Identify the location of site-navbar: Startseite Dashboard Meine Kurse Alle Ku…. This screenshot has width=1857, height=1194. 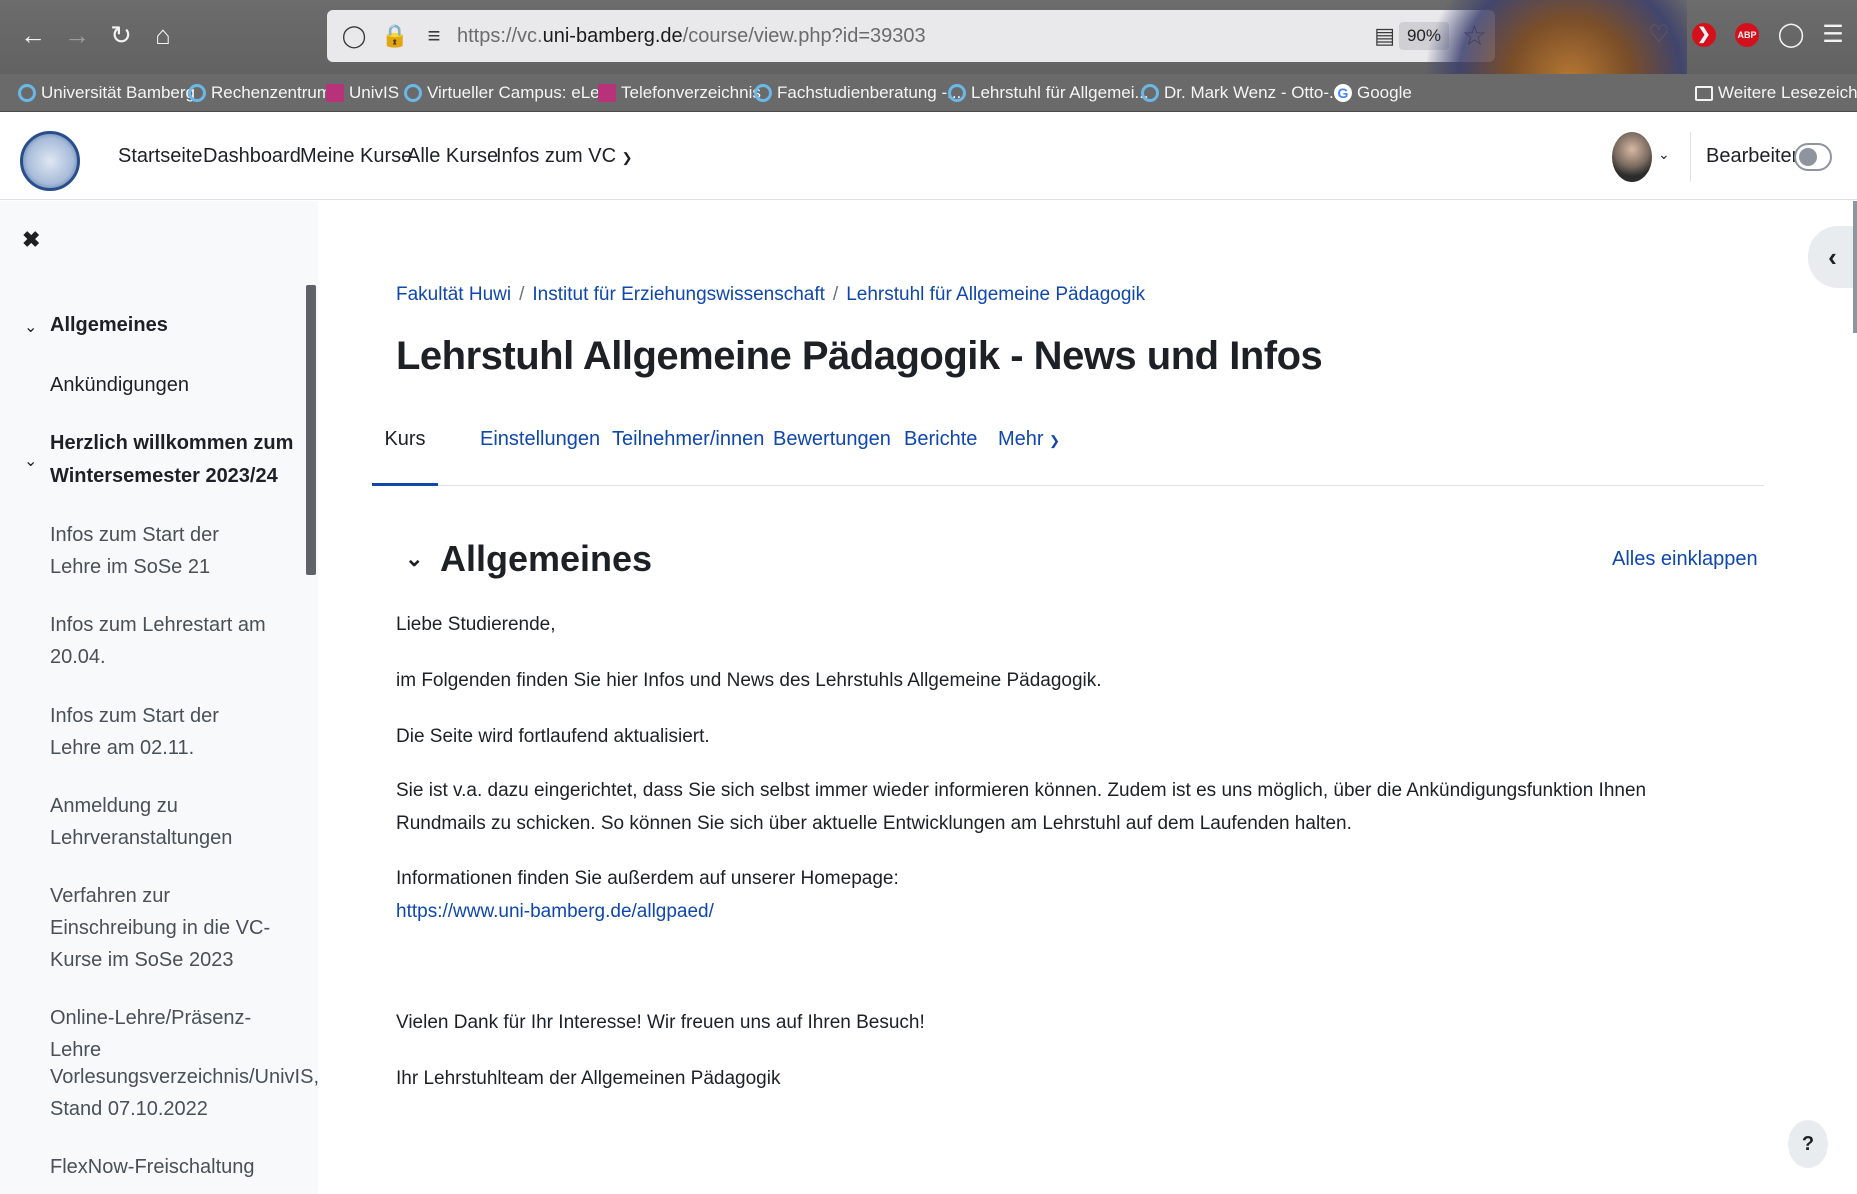
(928, 156).